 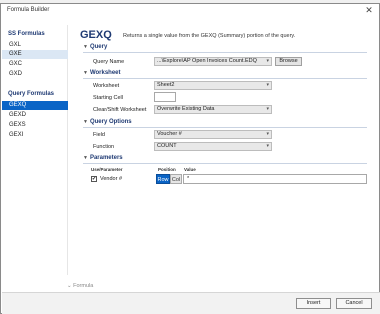 I want to click on field-label: Field, so click(x=99, y=135).